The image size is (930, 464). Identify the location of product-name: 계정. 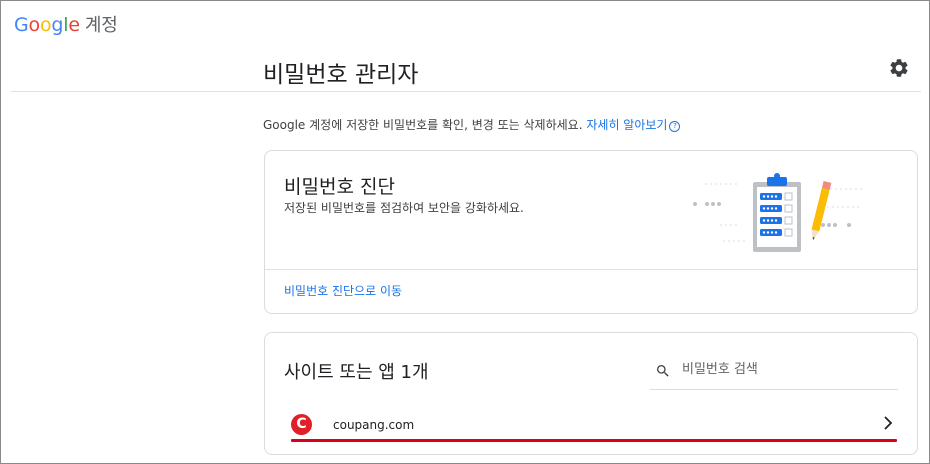
(101, 25).